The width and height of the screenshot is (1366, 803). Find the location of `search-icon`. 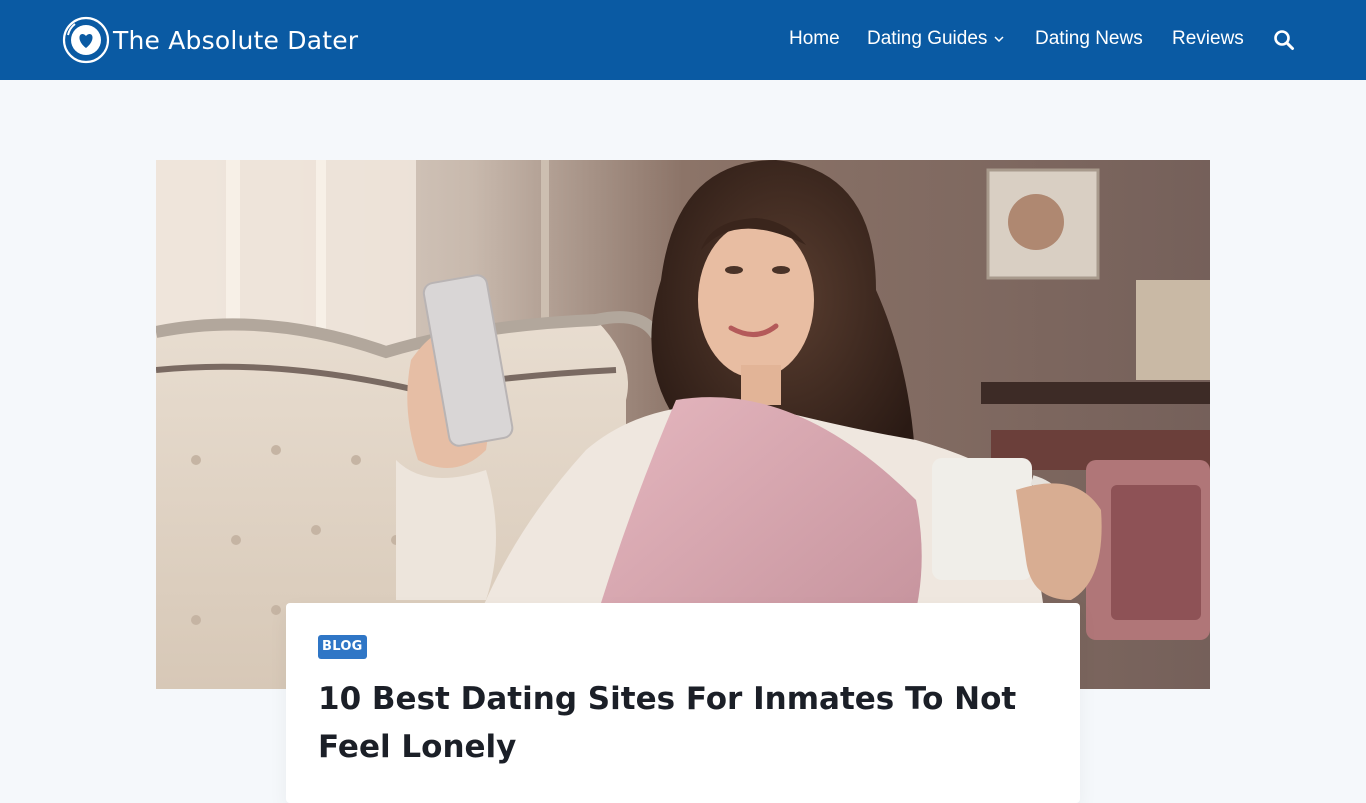

search-icon is located at coordinates (1284, 40).